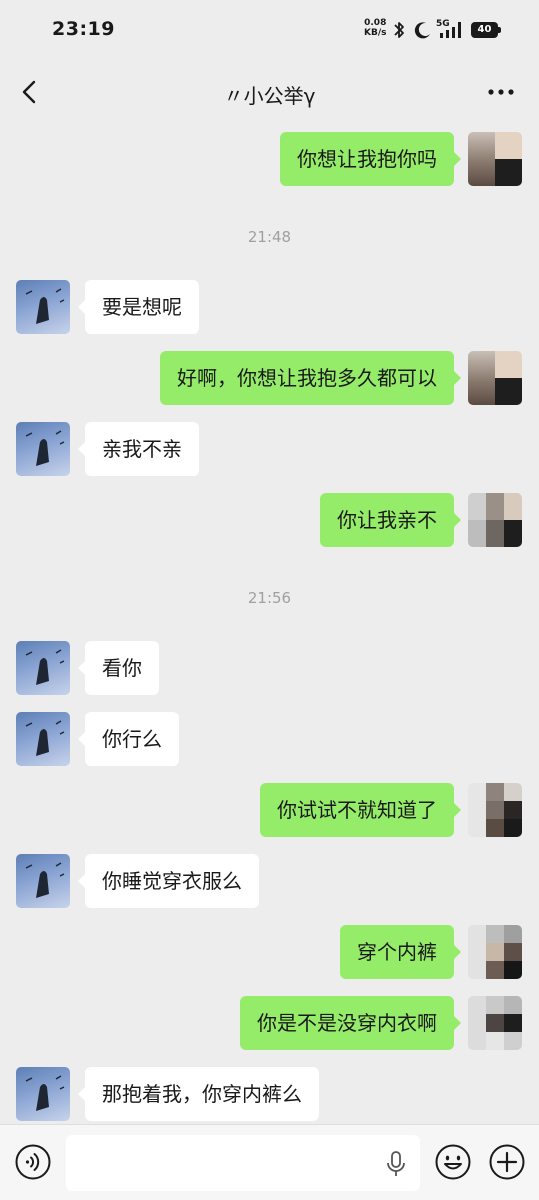  I want to click on message-bubble-outgoing: 你是不是没穿内衣啊, so click(350, 1023).